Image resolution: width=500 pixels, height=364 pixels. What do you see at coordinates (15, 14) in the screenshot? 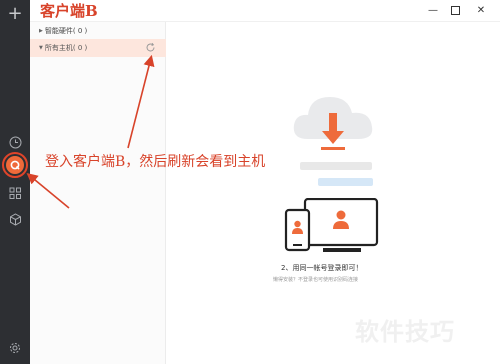
I see `plus-icon: +` at bounding box center [15, 14].